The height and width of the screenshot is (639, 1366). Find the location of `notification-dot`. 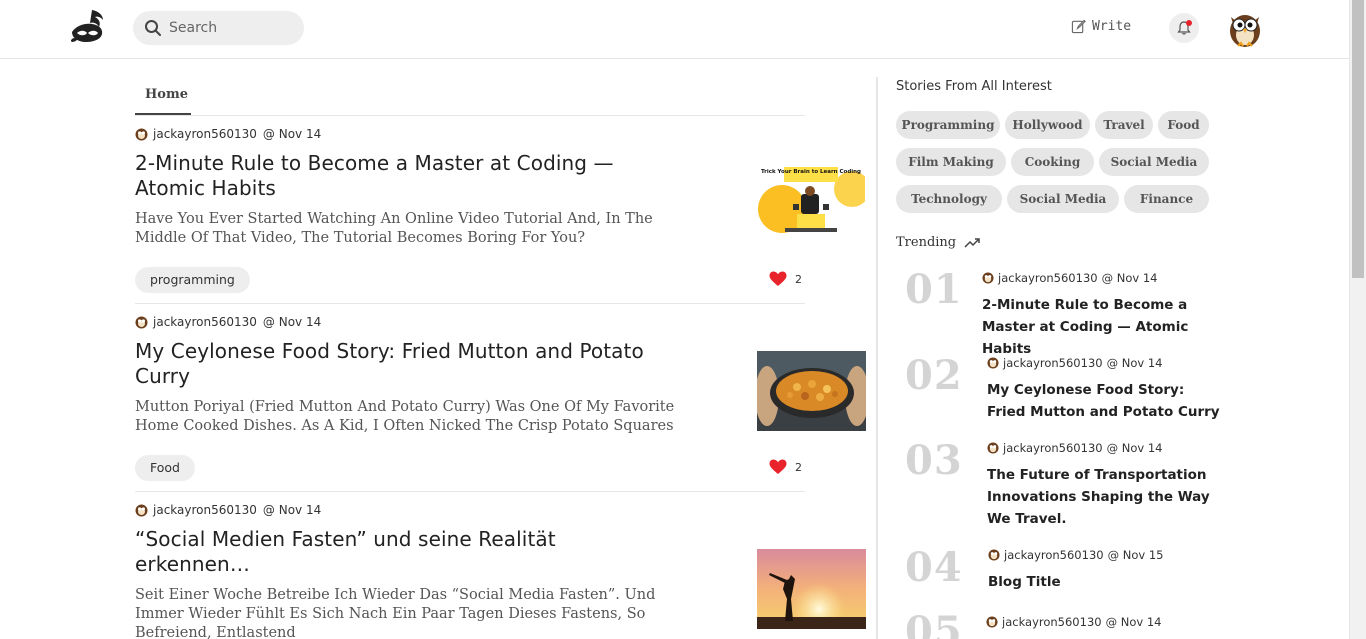

notification-dot is located at coordinates (1189, 23).